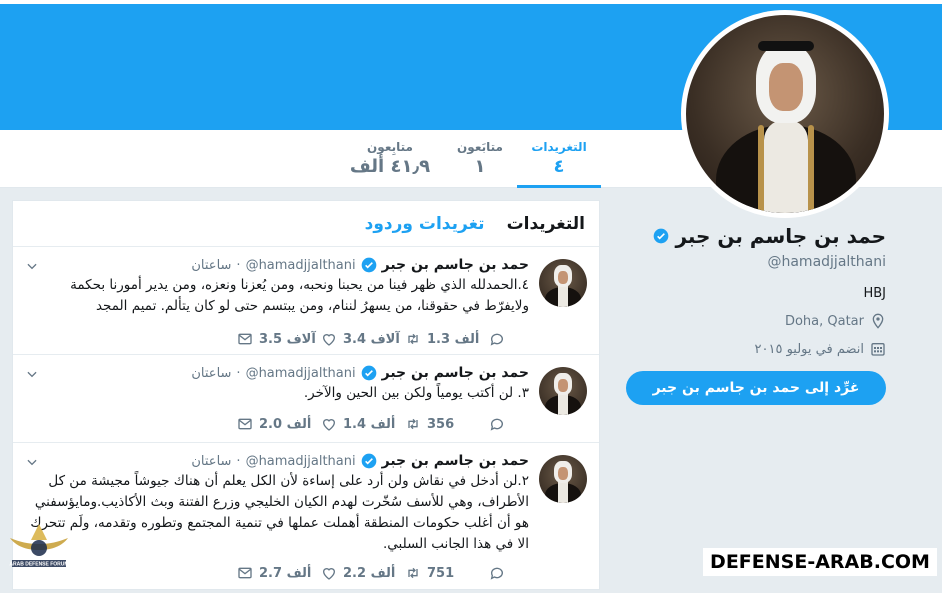  I want to click on following-count: ١, so click(480, 166).